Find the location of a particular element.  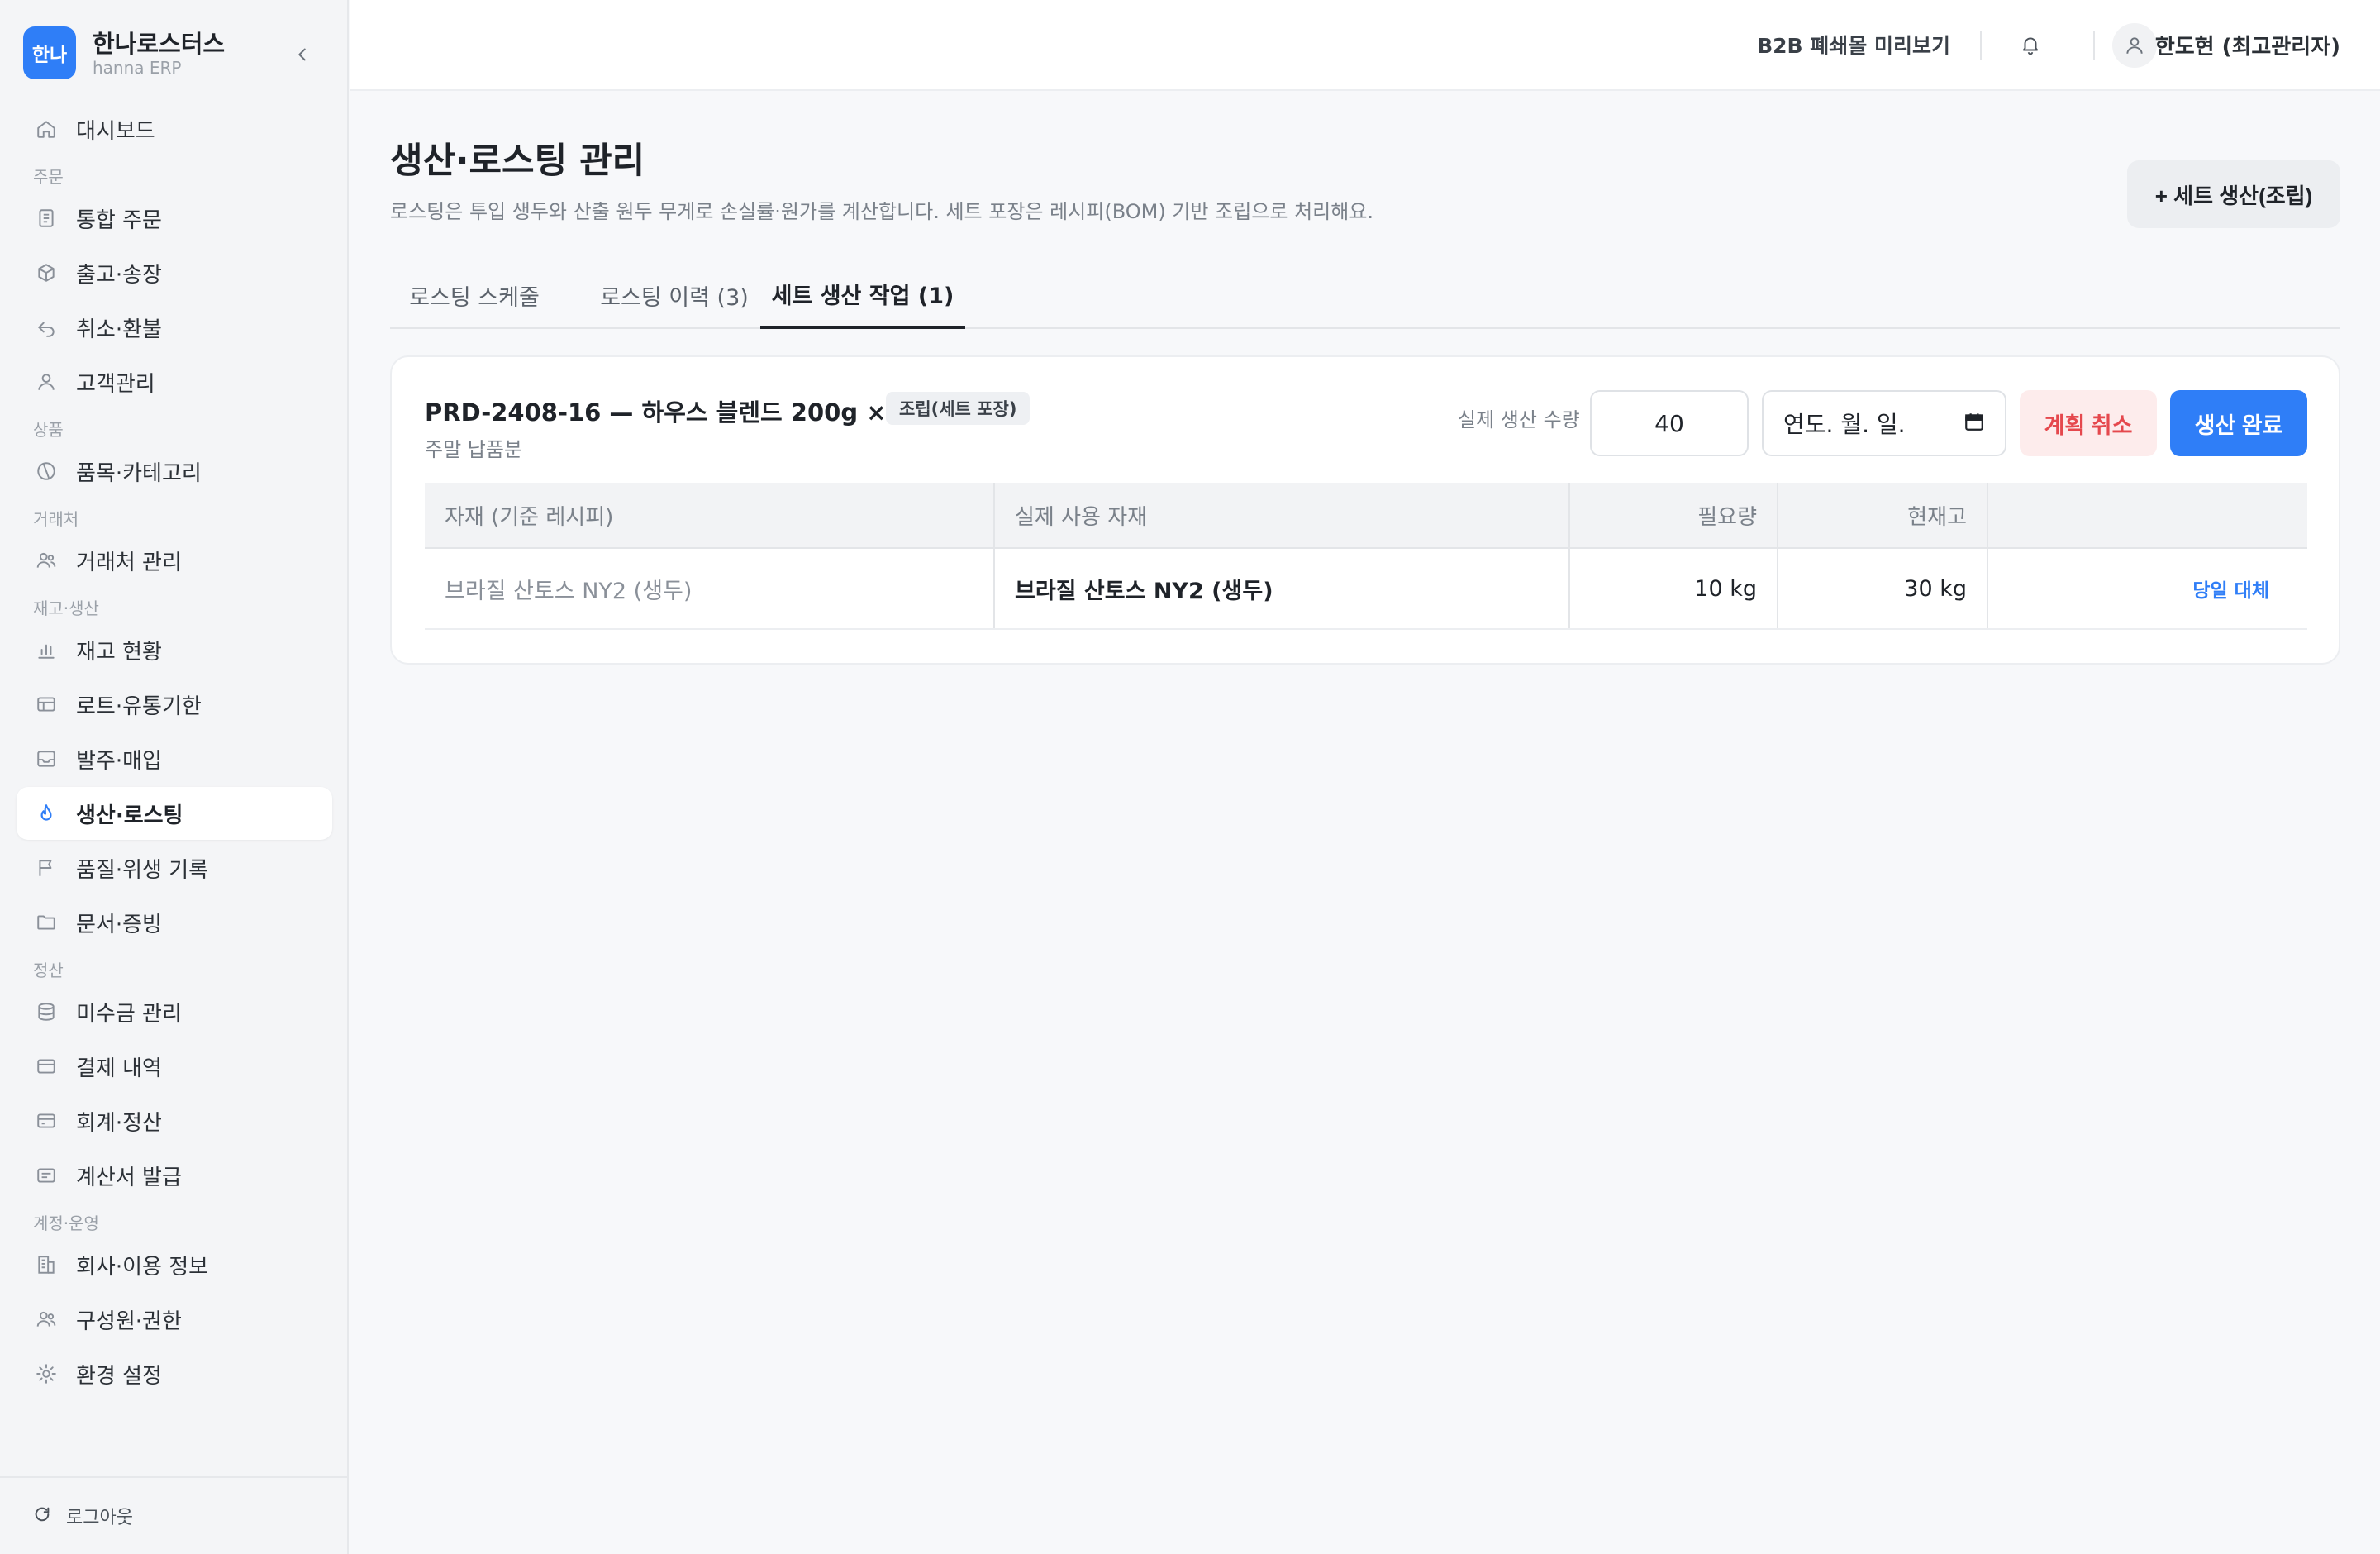

sidebar-item-company: 회사·이용 정보 is located at coordinates (174, 1264).